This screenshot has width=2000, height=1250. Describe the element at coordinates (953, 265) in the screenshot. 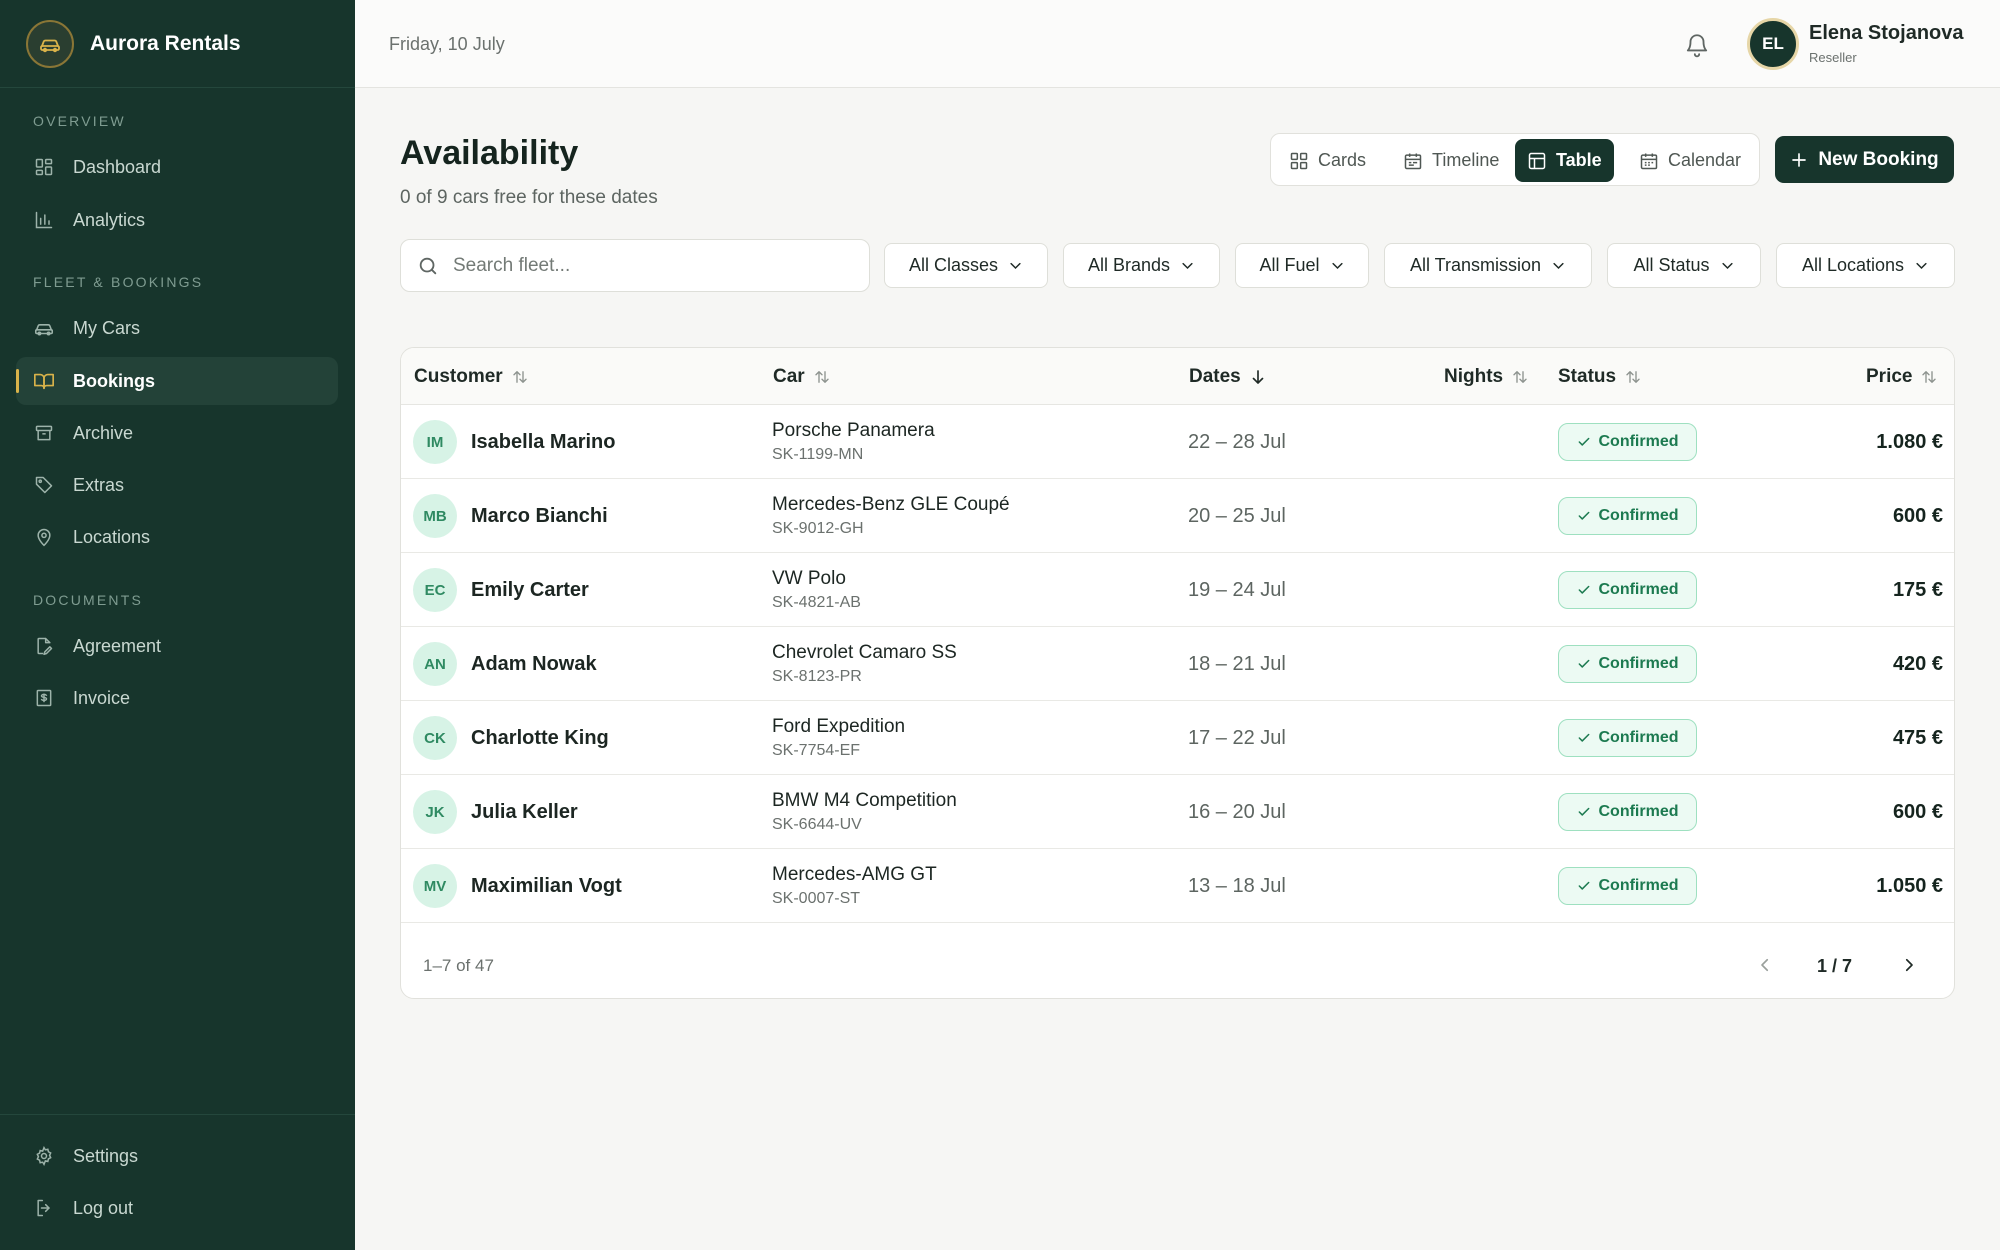

I see `filter-label: All Classes` at that location.